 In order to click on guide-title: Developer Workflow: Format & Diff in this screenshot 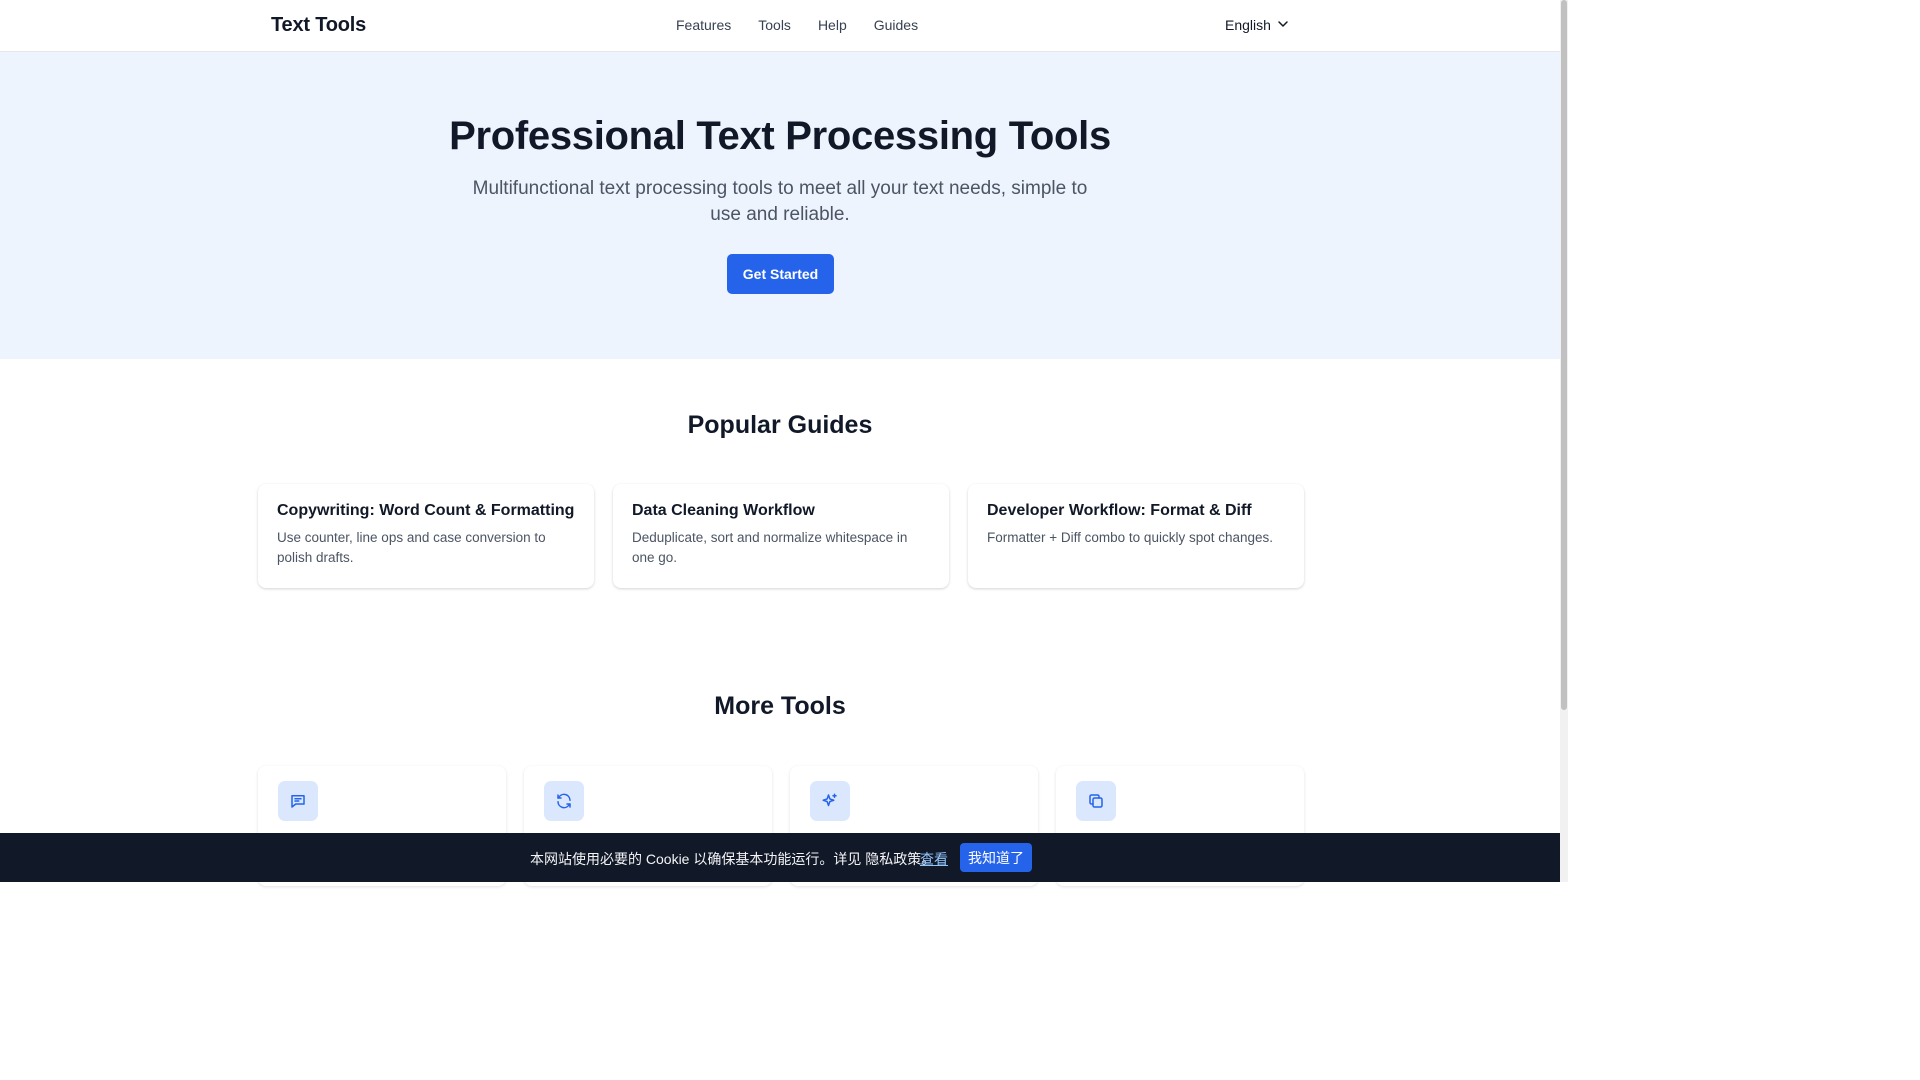, I will do `click(1119, 510)`.